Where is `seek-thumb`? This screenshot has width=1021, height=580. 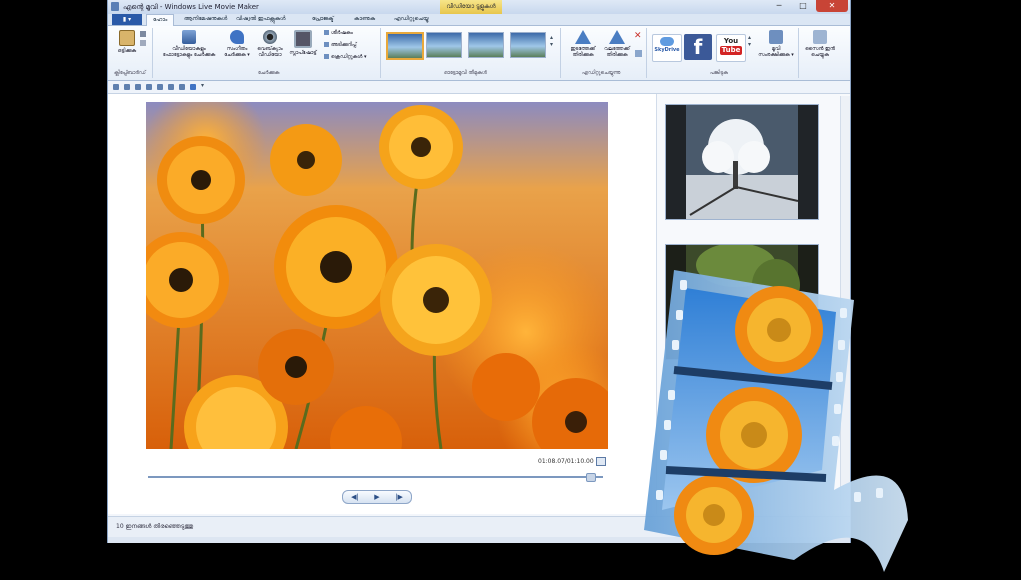
seek-thumb is located at coordinates (591, 477).